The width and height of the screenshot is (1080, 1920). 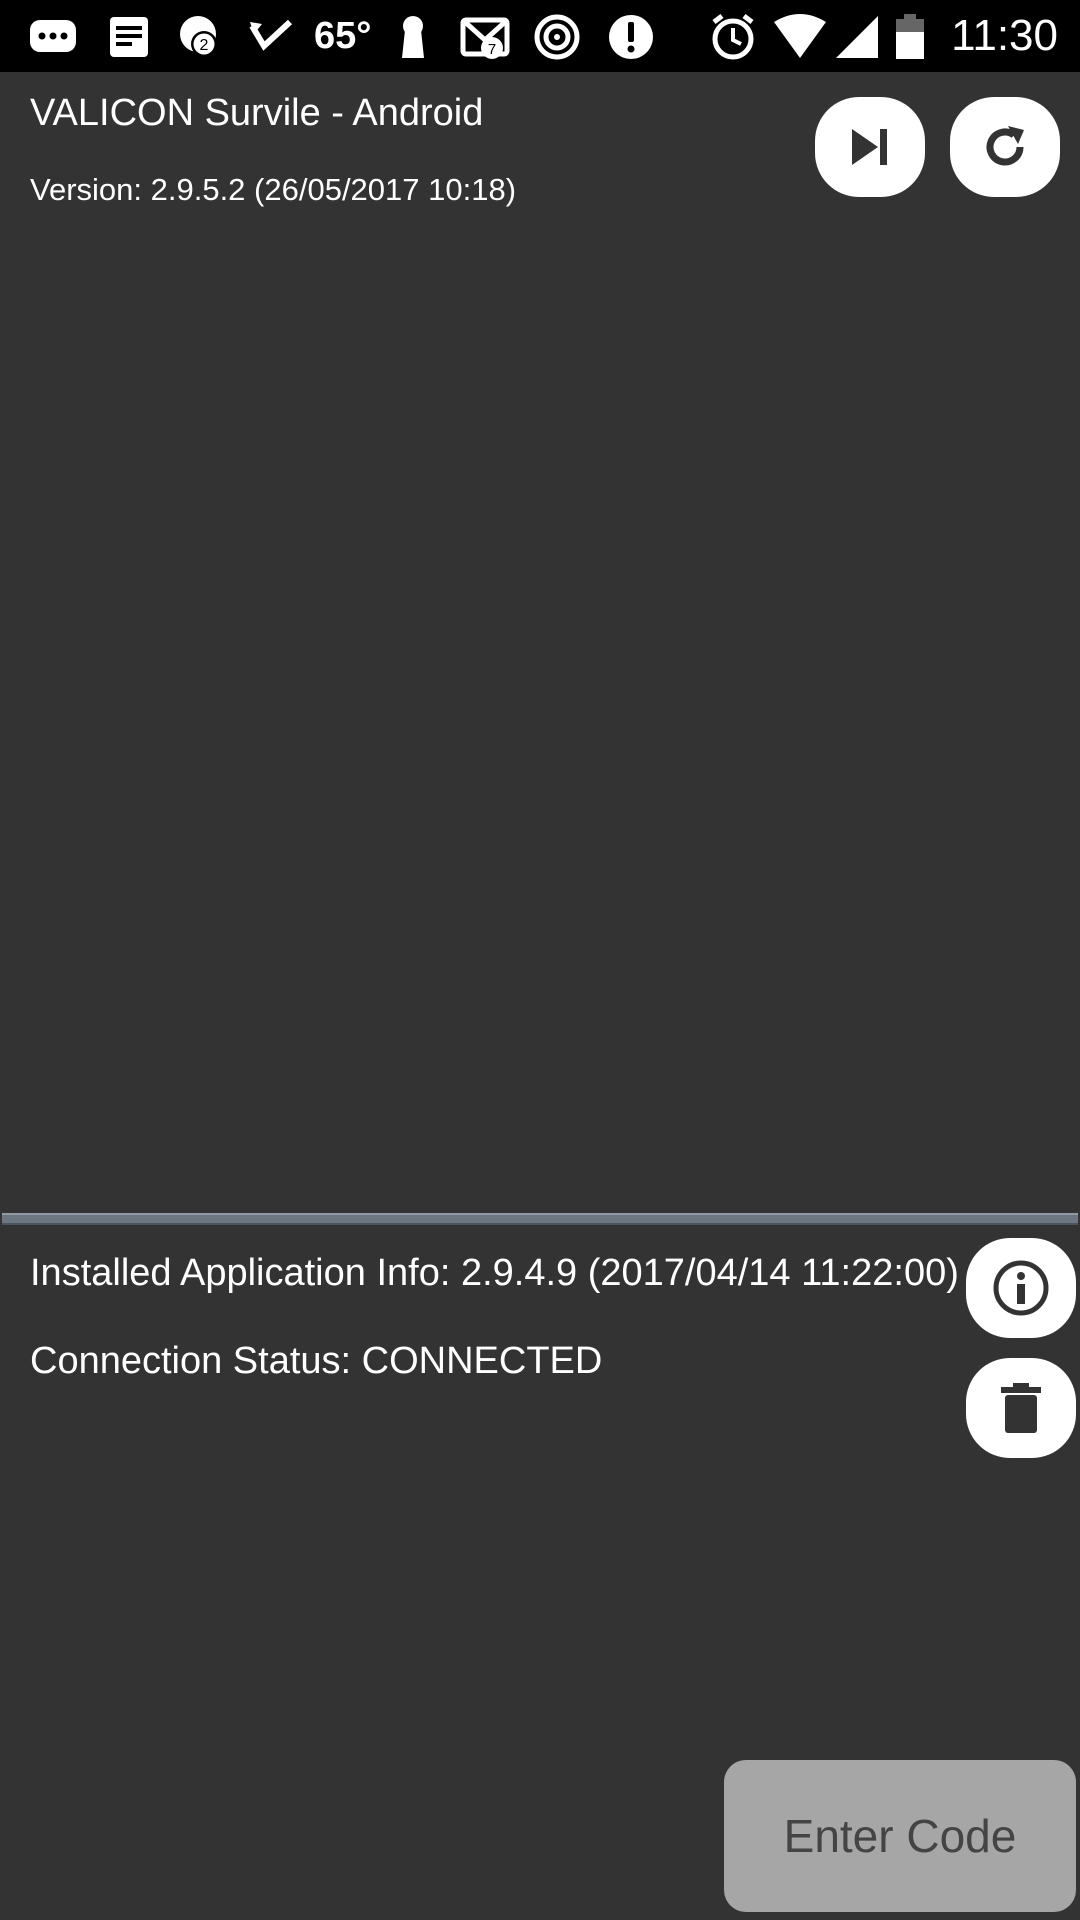 What do you see at coordinates (910, 36) in the screenshot?
I see `battery-icon` at bounding box center [910, 36].